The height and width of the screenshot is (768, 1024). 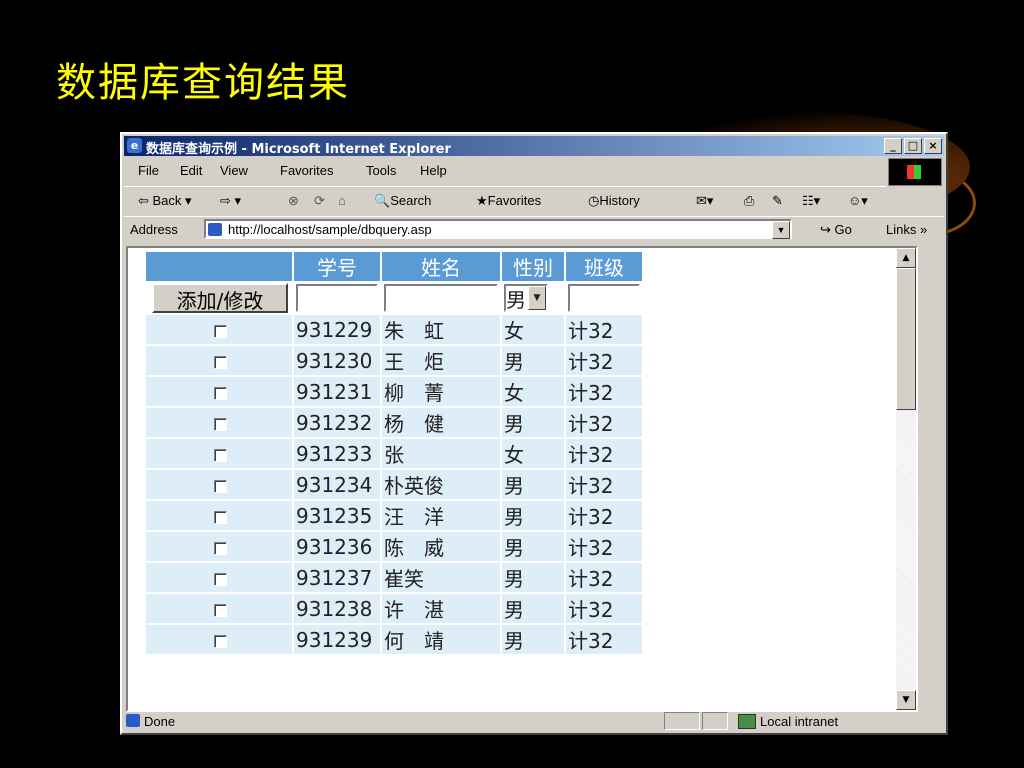 I want to click on student-id: 931238, so click(x=337, y=608).